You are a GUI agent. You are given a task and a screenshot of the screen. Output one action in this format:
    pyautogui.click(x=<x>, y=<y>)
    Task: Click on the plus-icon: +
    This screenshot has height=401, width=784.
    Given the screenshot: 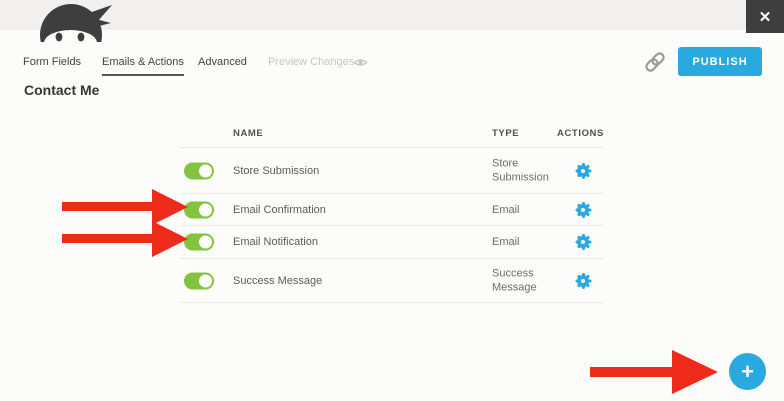 What is the action you would take?
    pyautogui.click(x=747, y=371)
    